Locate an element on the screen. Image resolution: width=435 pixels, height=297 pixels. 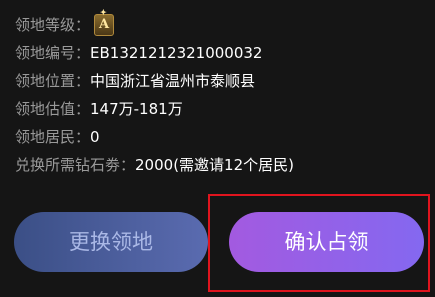
level-row: 领地等级： ✦ A is located at coordinates (154, 23).